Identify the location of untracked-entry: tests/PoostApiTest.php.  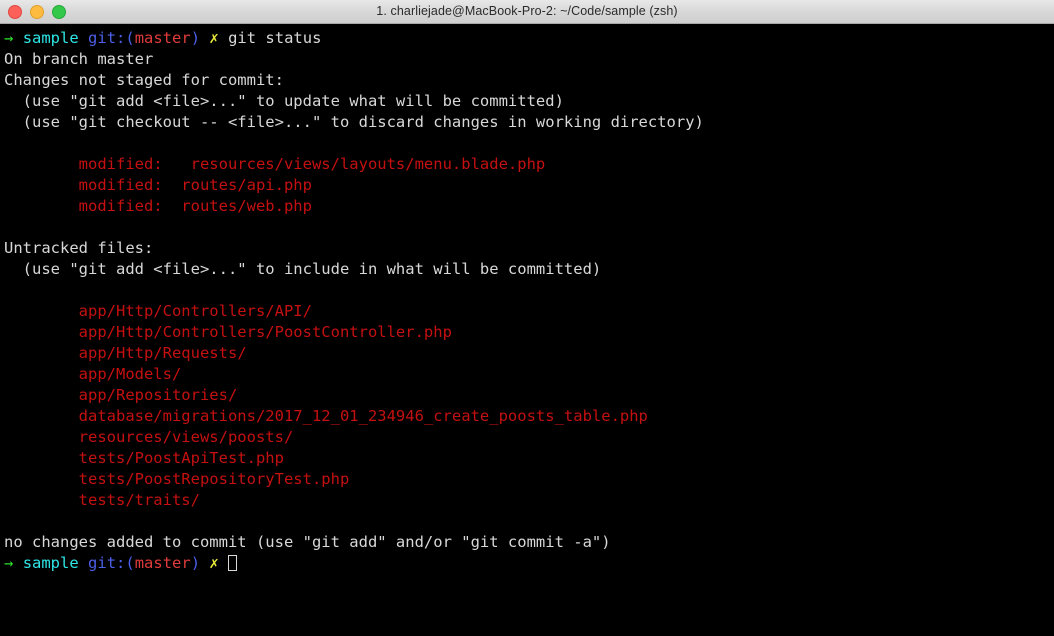
(144, 458).